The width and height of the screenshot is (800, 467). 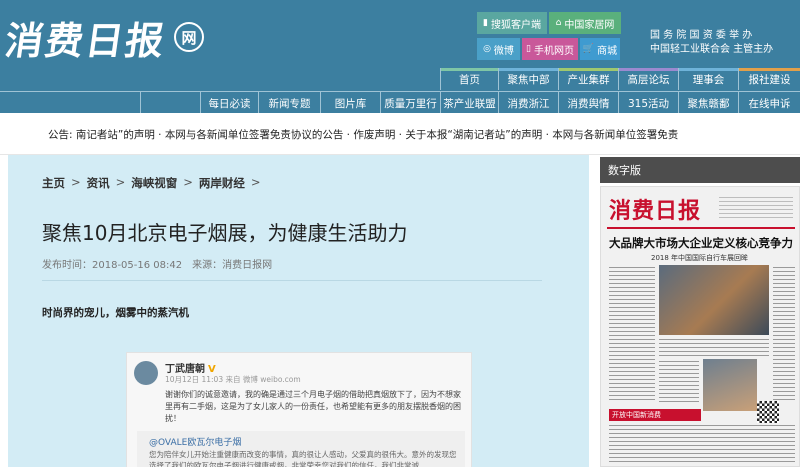 What do you see at coordinates (53, 183) in the screenshot?
I see `breadcrumb-home: 主页` at bounding box center [53, 183].